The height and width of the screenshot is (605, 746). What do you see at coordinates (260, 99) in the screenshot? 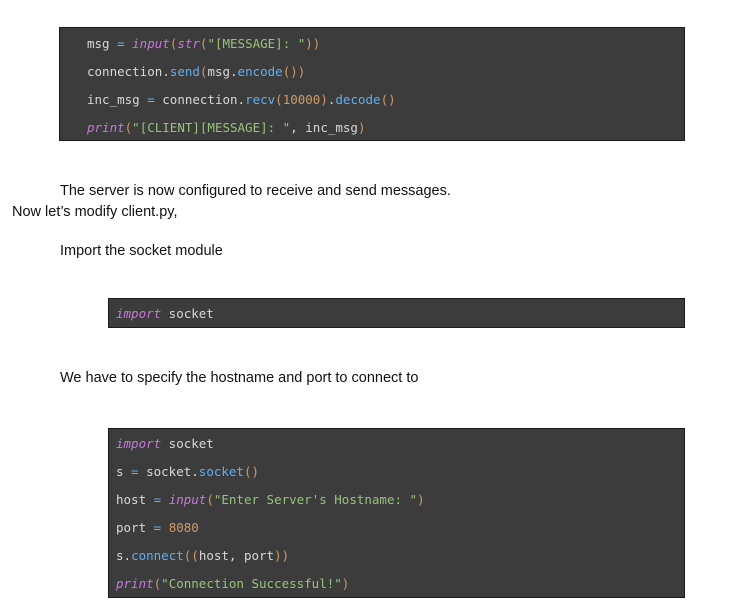
I see `code-token: recv` at bounding box center [260, 99].